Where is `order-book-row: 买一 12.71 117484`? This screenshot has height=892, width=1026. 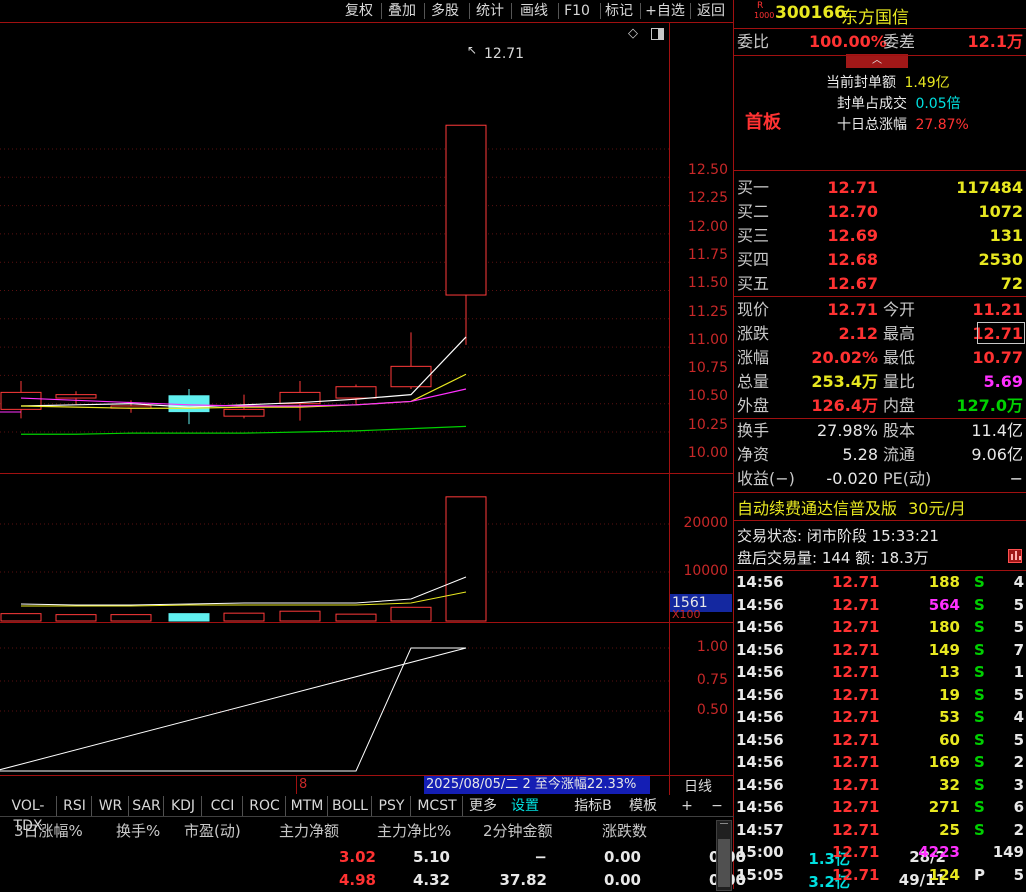 order-book-row: 买一 12.71 117484 is located at coordinates (881, 188).